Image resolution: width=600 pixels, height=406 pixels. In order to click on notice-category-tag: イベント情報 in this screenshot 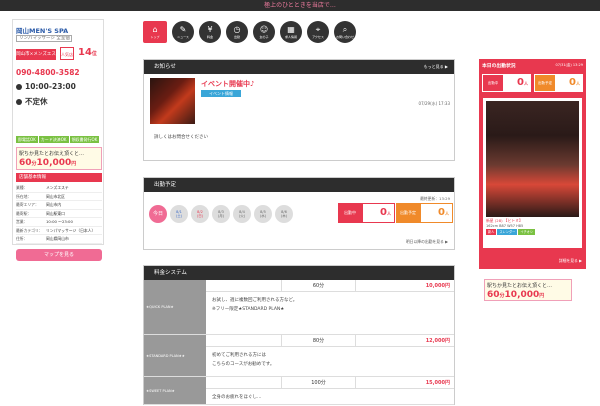, I will do `click(221, 93)`.